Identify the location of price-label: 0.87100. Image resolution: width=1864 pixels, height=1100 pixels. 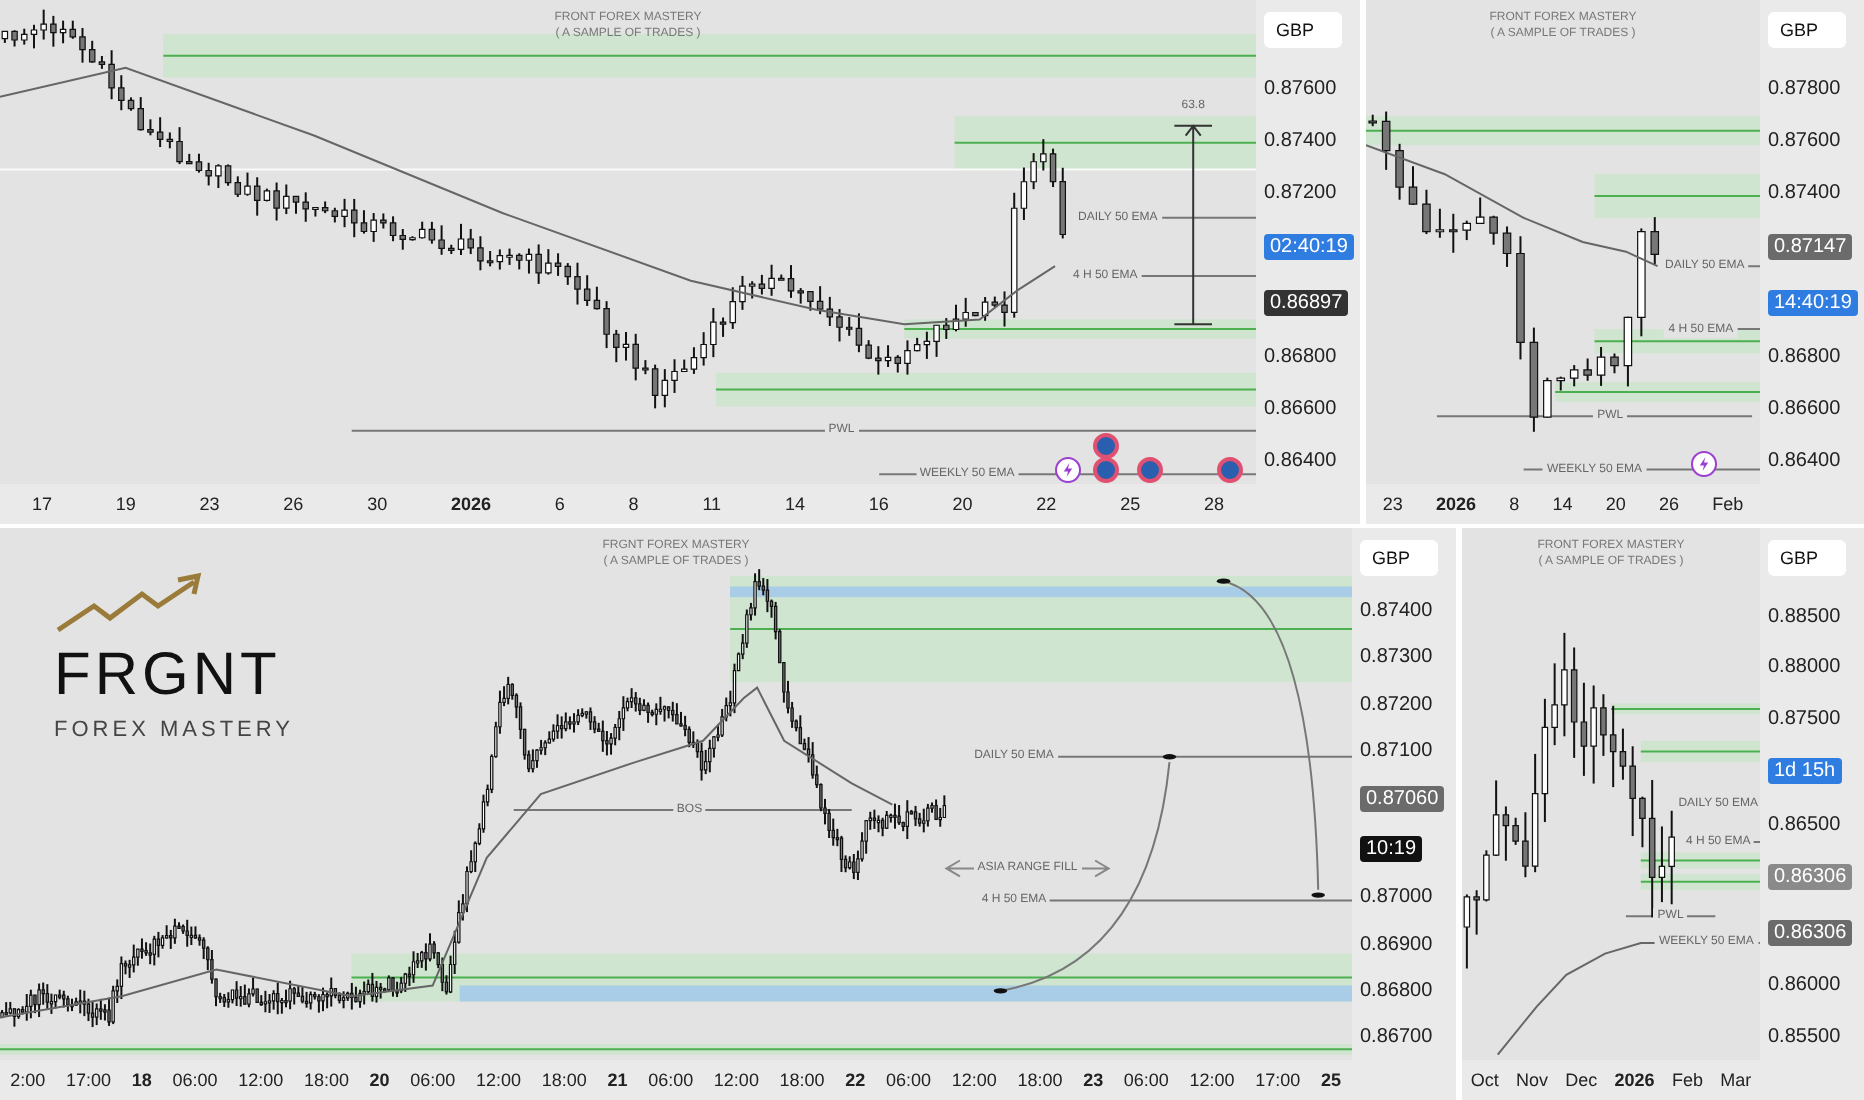
(1396, 750).